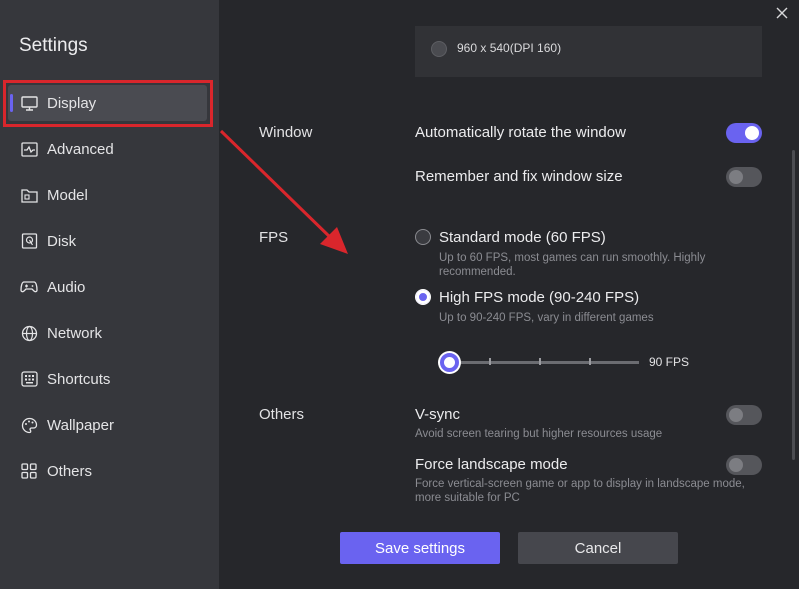 The image size is (799, 589). I want to click on sidebar-item-advanced: Advanced, so click(107, 149).